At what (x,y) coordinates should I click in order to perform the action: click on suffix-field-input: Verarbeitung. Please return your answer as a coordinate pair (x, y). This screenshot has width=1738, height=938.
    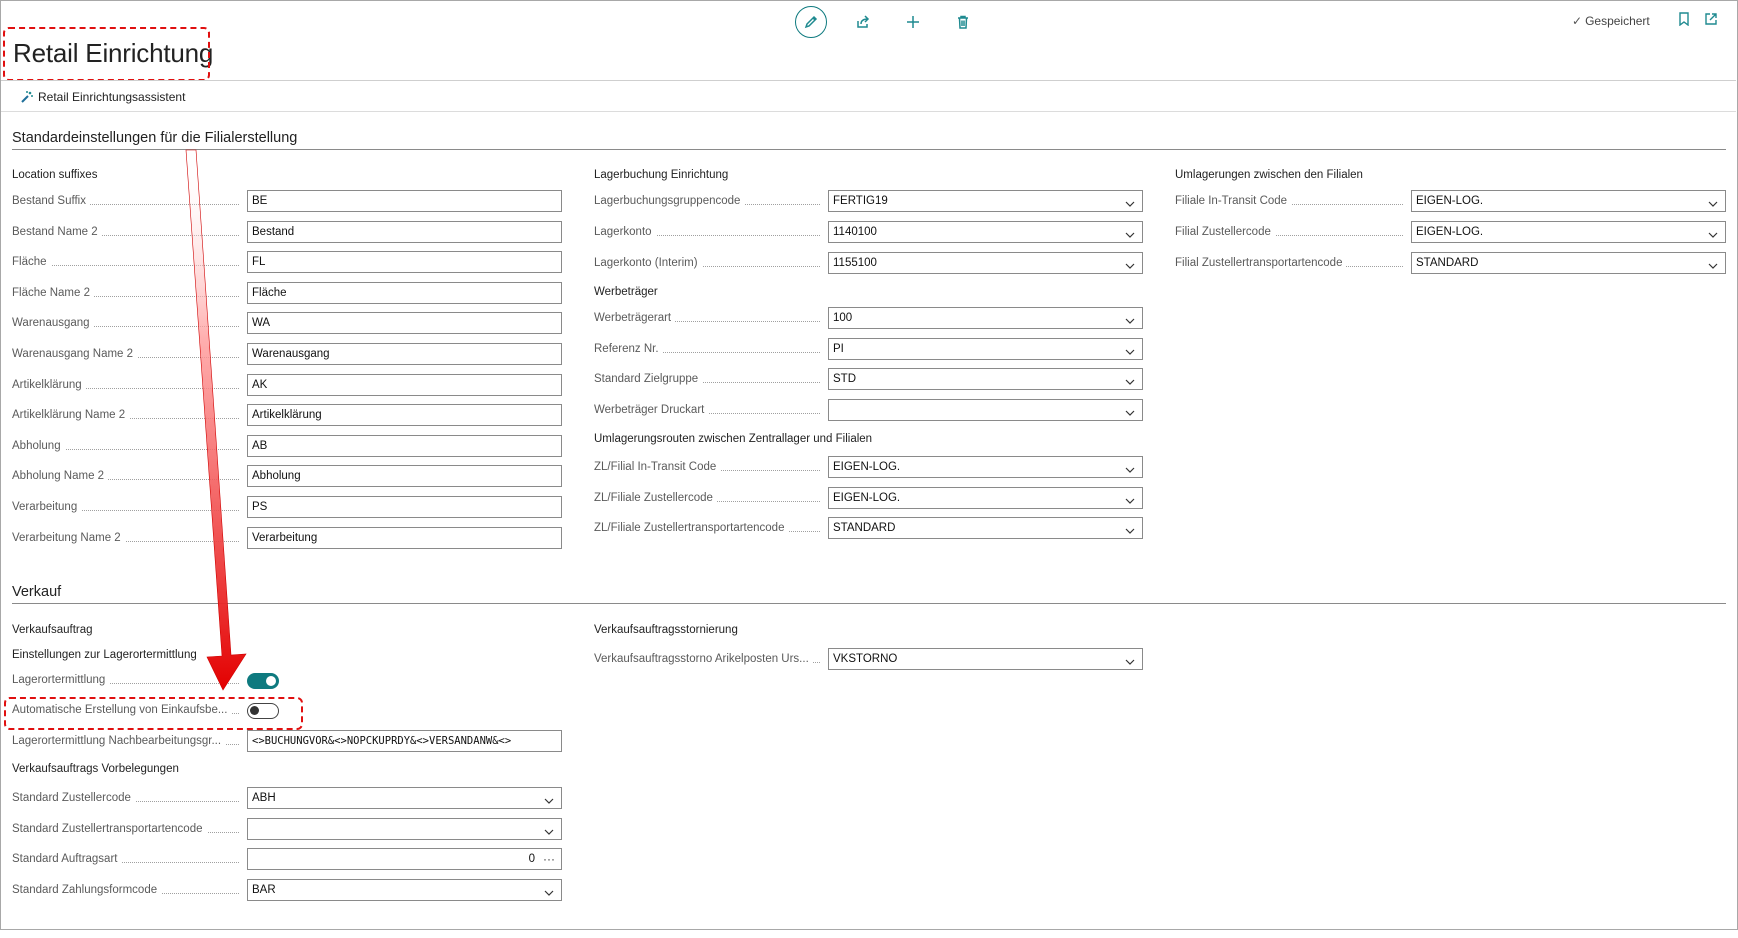
    Looking at the image, I should click on (404, 537).